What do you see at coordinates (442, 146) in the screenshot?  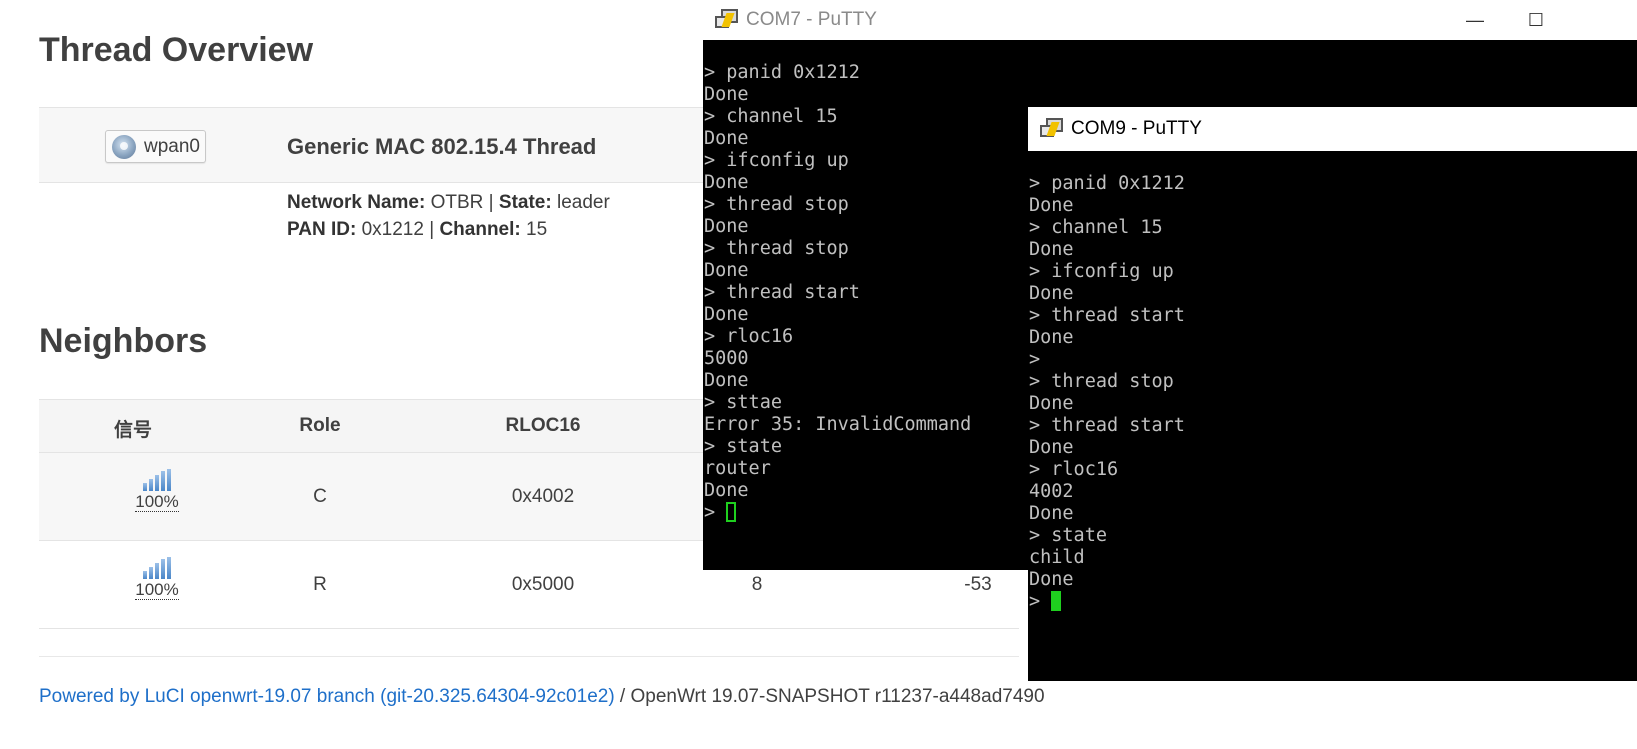 I see `interface-title: Generic MAC 802.15.4 Thread` at bounding box center [442, 146].